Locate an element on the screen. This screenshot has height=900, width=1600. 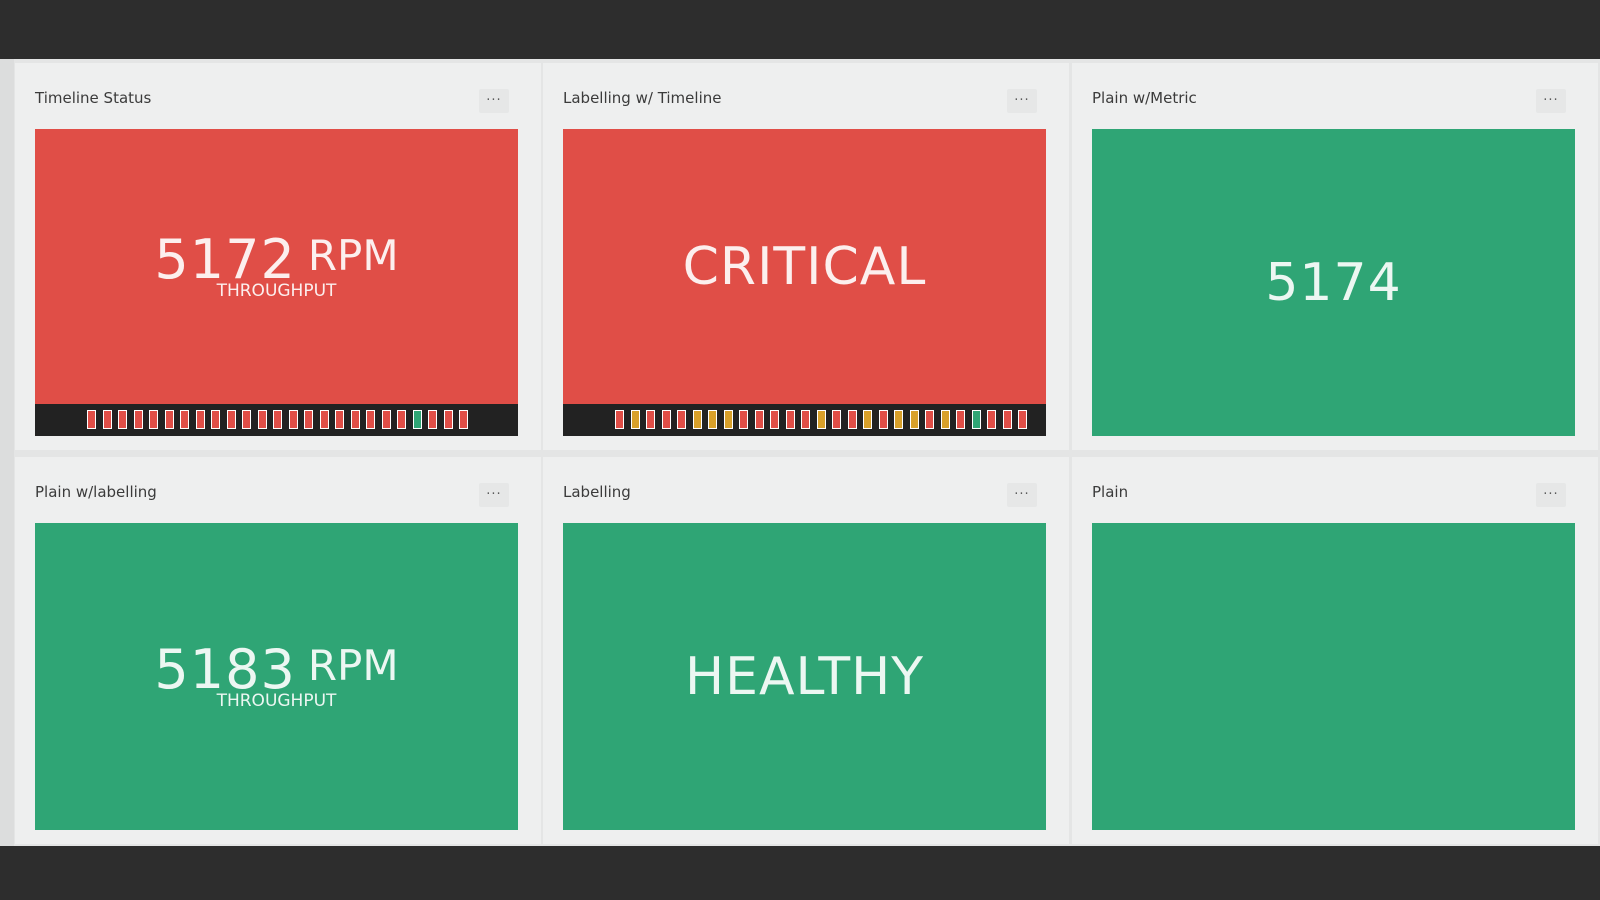
metric-line: 5172 RPM is located at coordinates (276, 259).